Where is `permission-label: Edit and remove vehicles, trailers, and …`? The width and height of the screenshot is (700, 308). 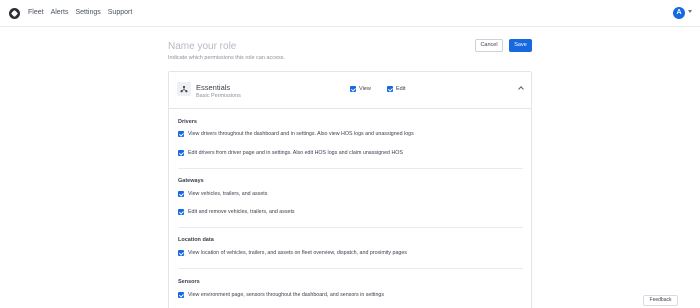
permission-label: Edit and remove vehicles, trailers, and … is located at coordinates (241, 212).